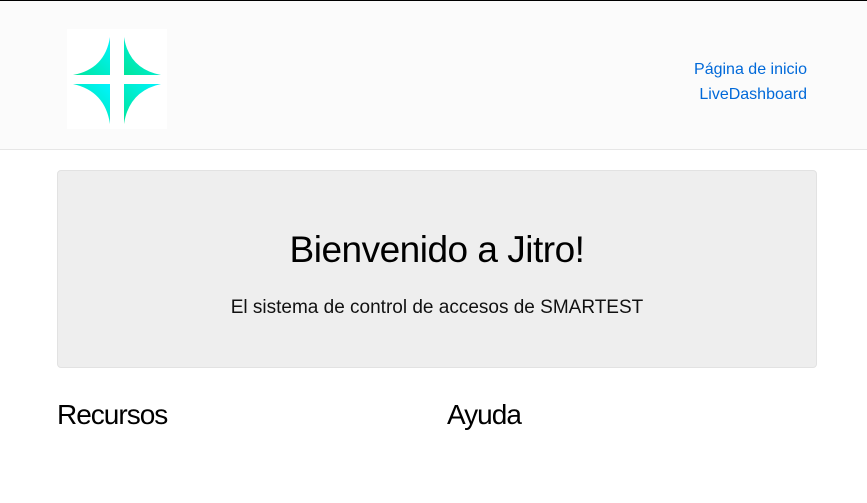 The width and height of the screenshot is (867, 503). What do you see at coordinates (112, 414) in the screenshot?
I see `resources-heading: Recursos` at bounding box center [112, 414].